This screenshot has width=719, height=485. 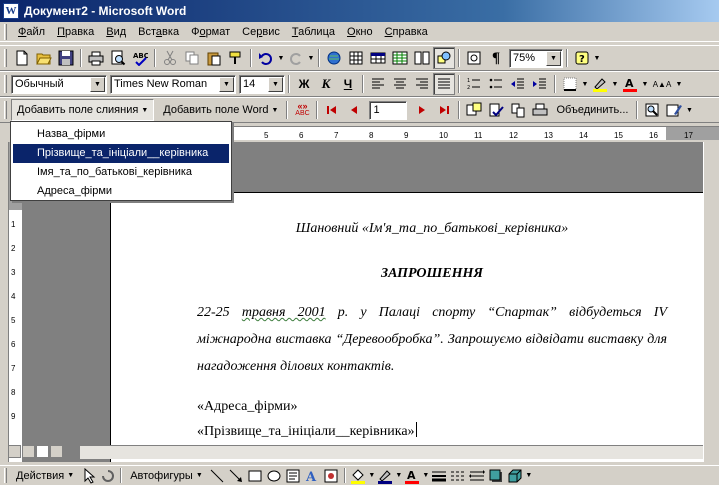 I want to click on menu-table: Таблица, so click(x=313, y=32).